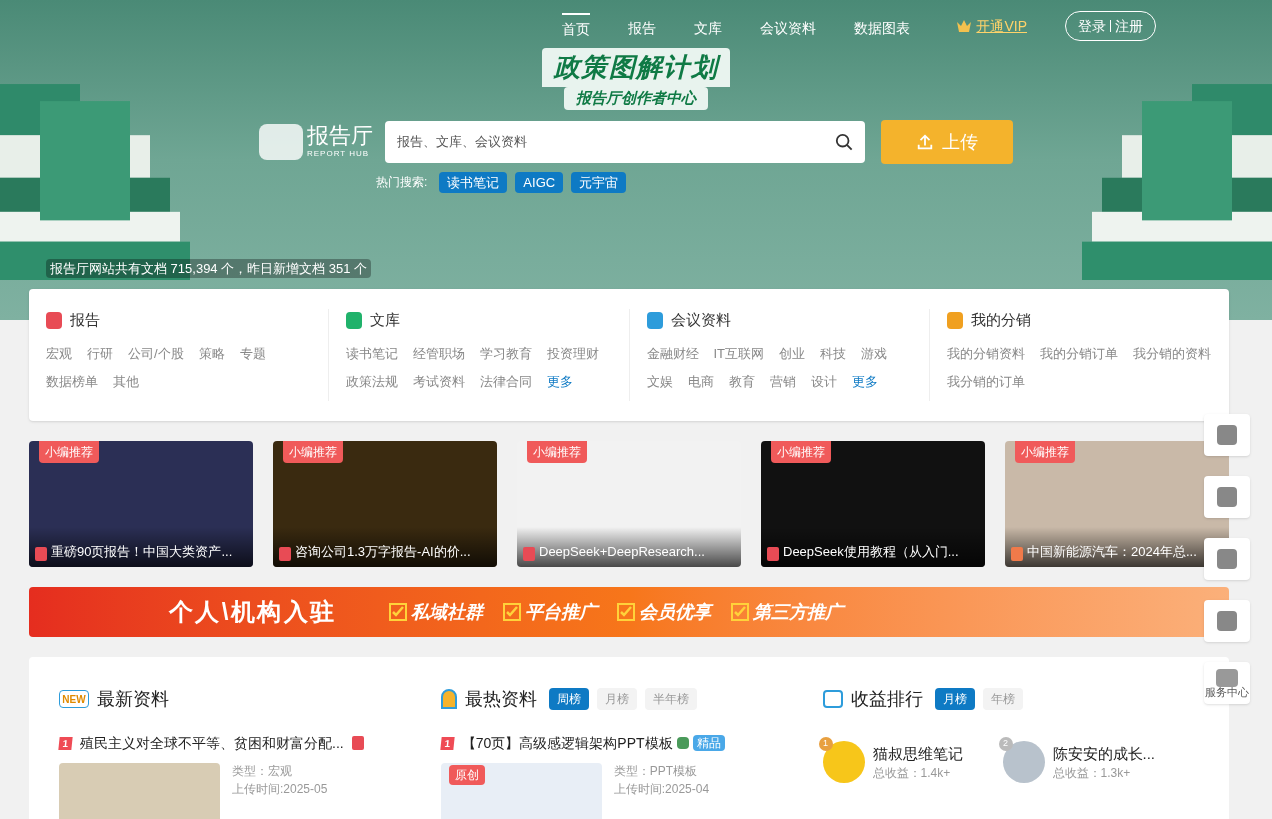  What do you see at coordinates (402, 182) in the screenshot?
I see `hot-search-label: 热门搜索:` at bounding box center [402, 182].